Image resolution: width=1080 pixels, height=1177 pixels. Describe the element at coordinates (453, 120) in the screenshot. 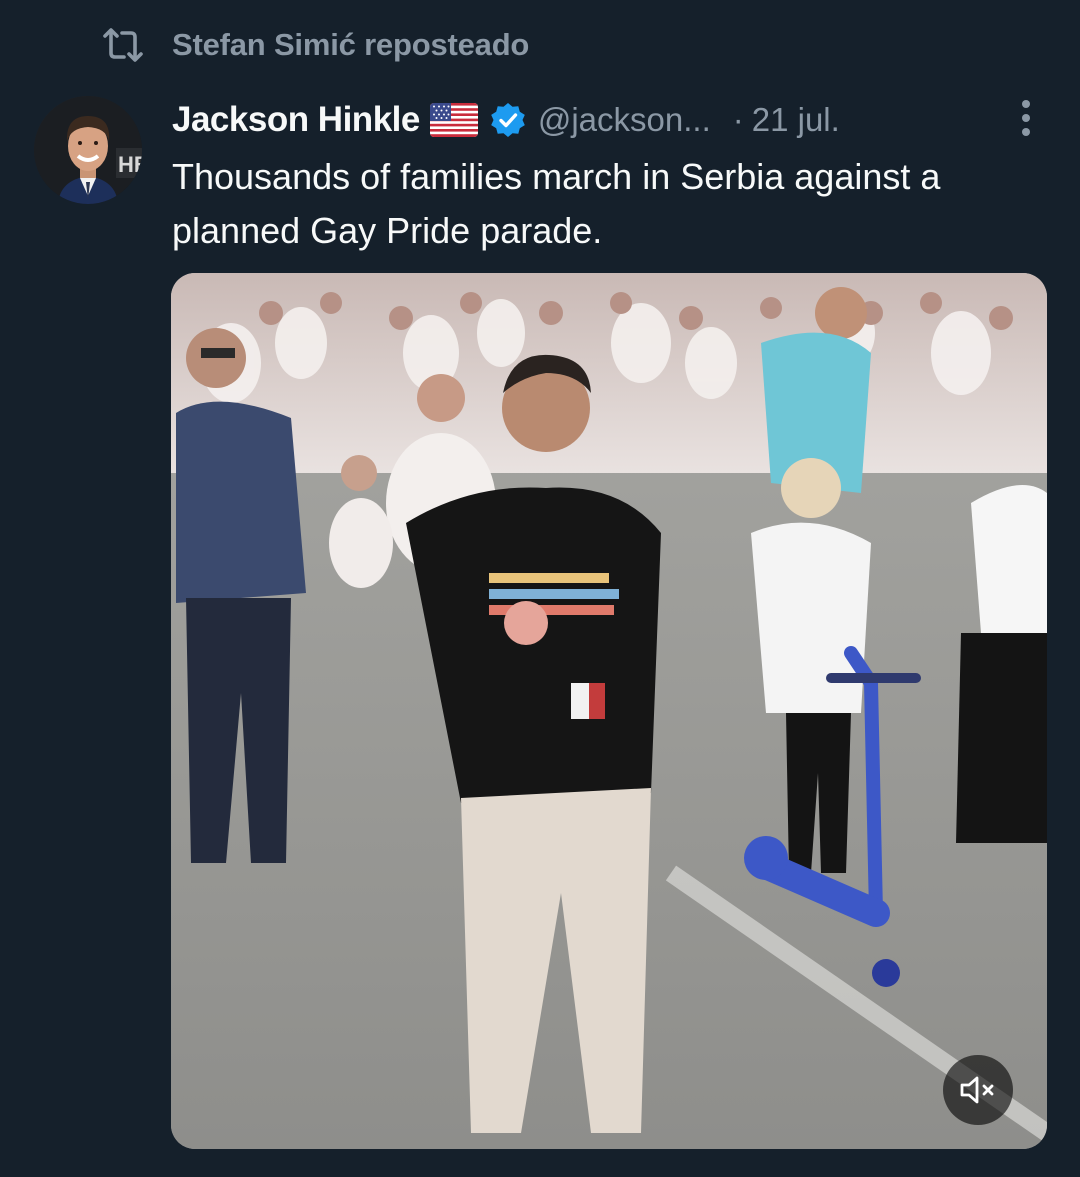

I see `us-flag-icon` at that location.